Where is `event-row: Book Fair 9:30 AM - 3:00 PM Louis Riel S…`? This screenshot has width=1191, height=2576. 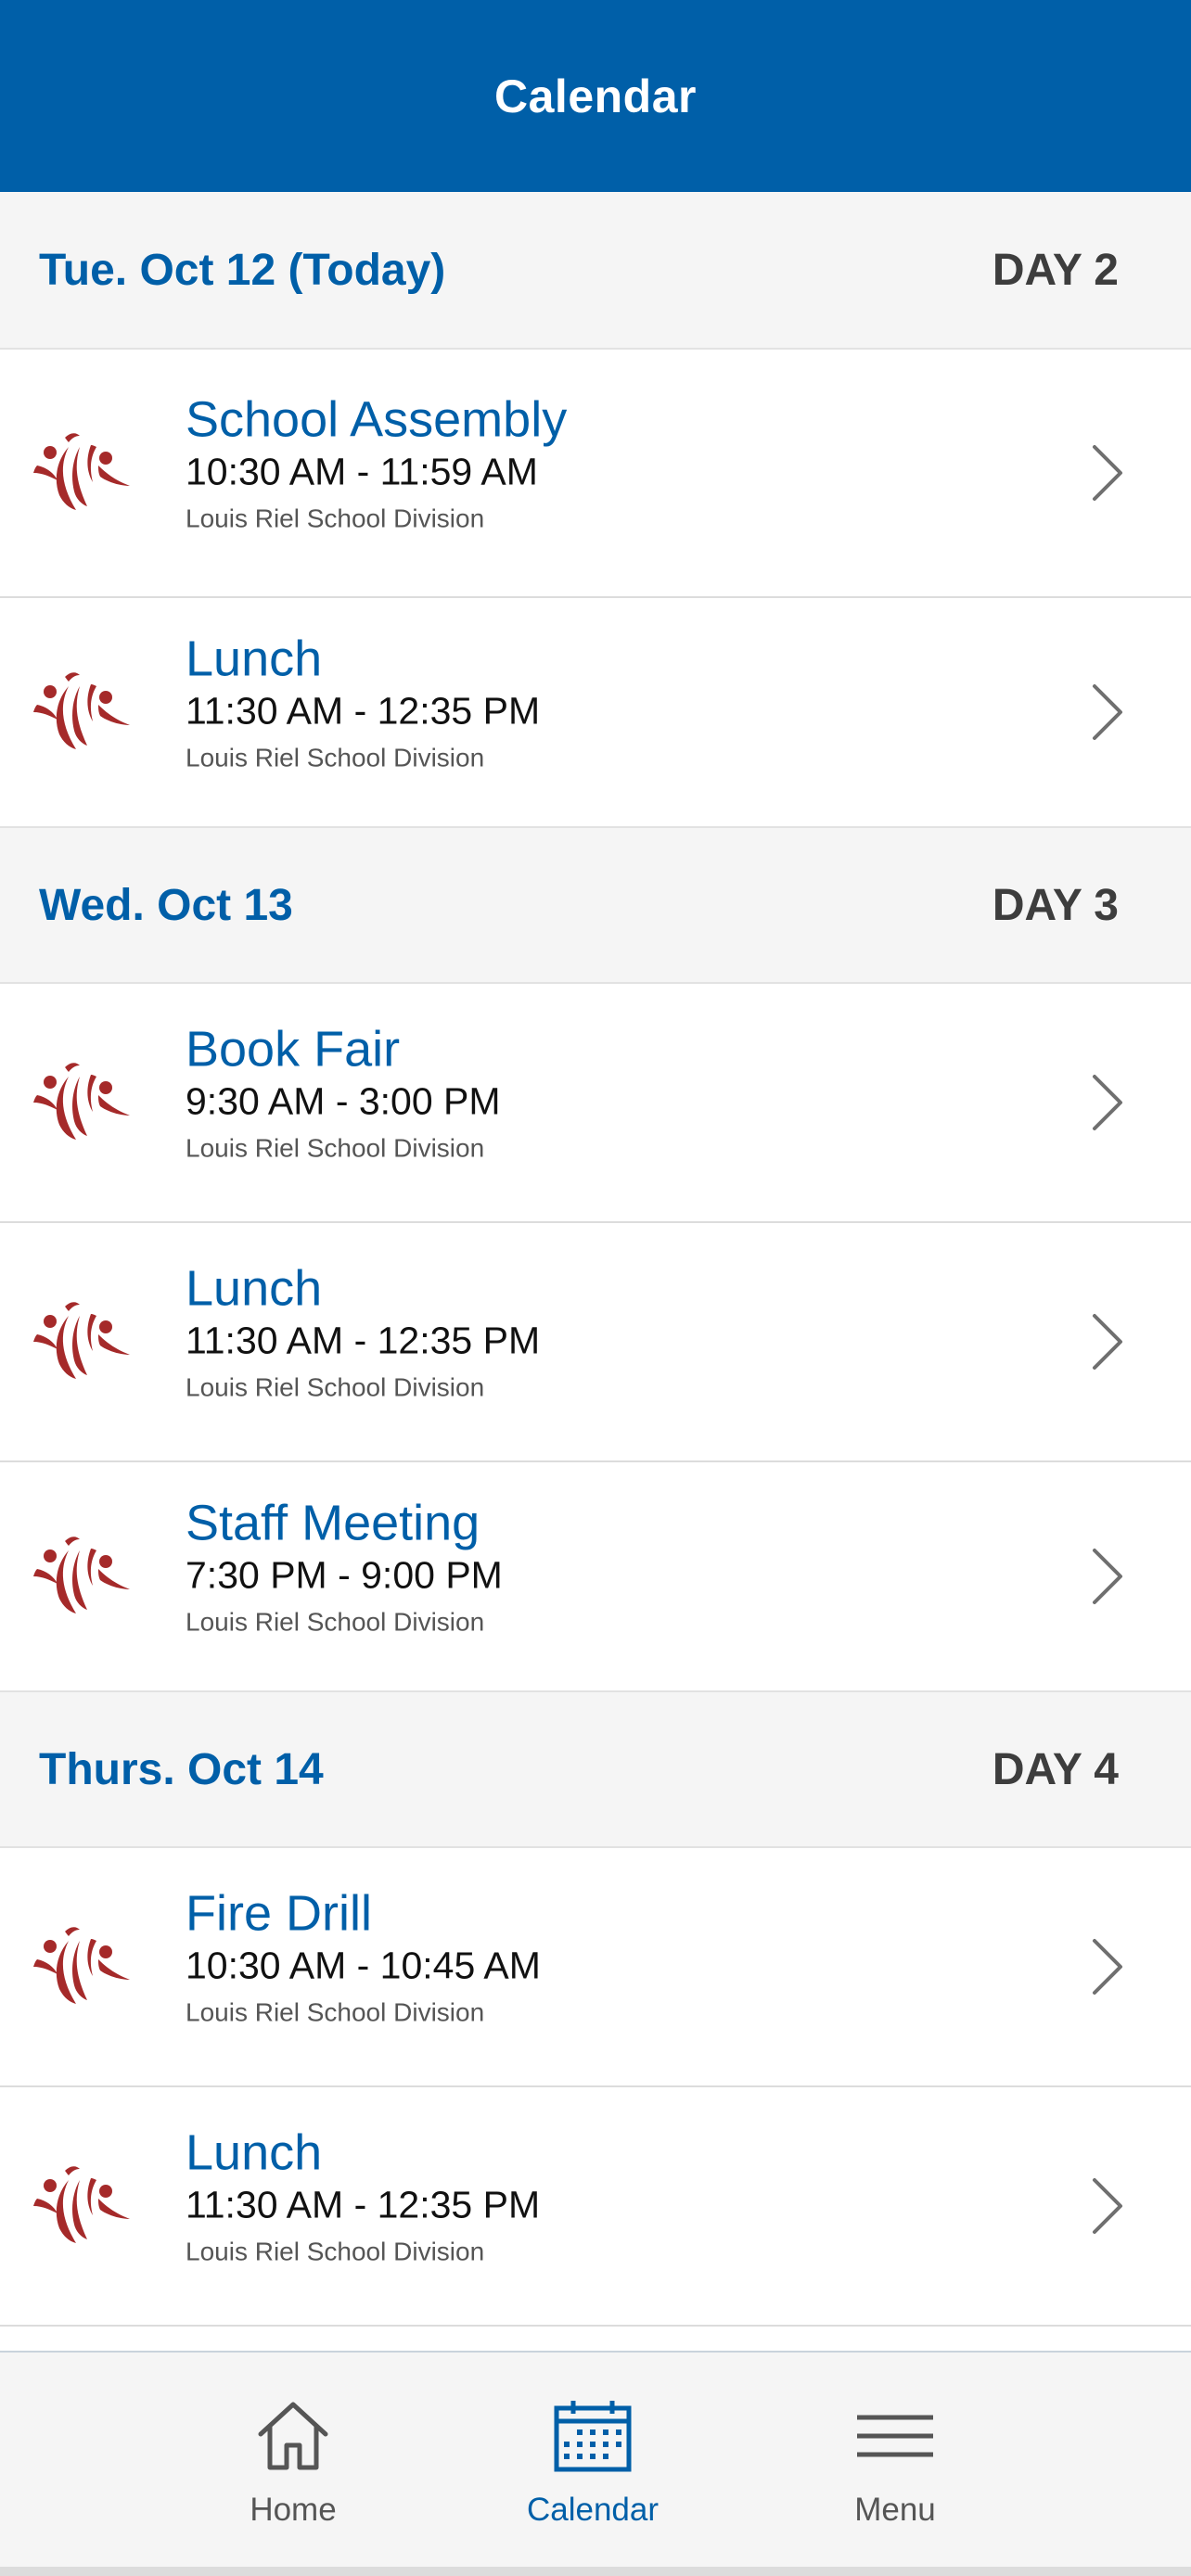 event-row: Book Fair 9:30 AM - 3:00 PM Louis Riel S… is located at coordinates (595, 1103).